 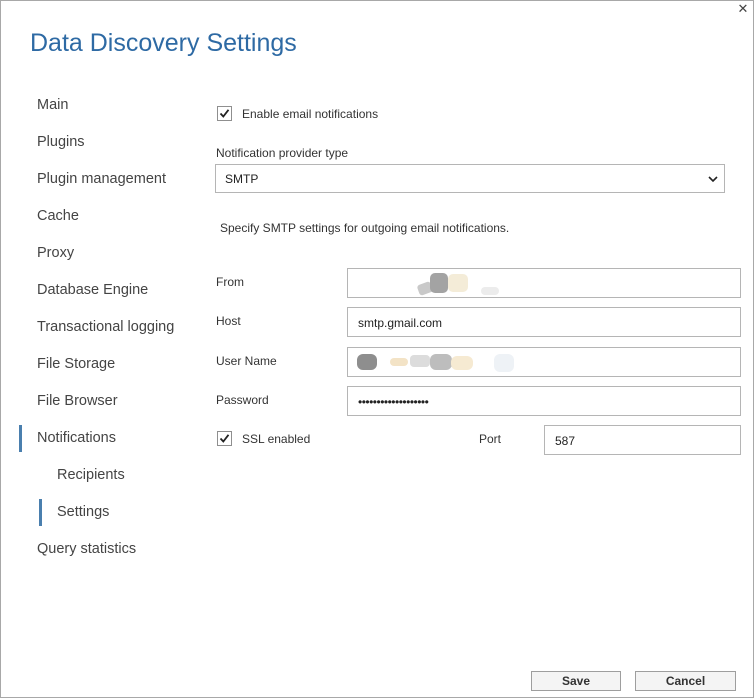 What do you see at coordinates (490, 439) in the screenshot?
I see `port-label: Port` at bounding box center [490, 439].